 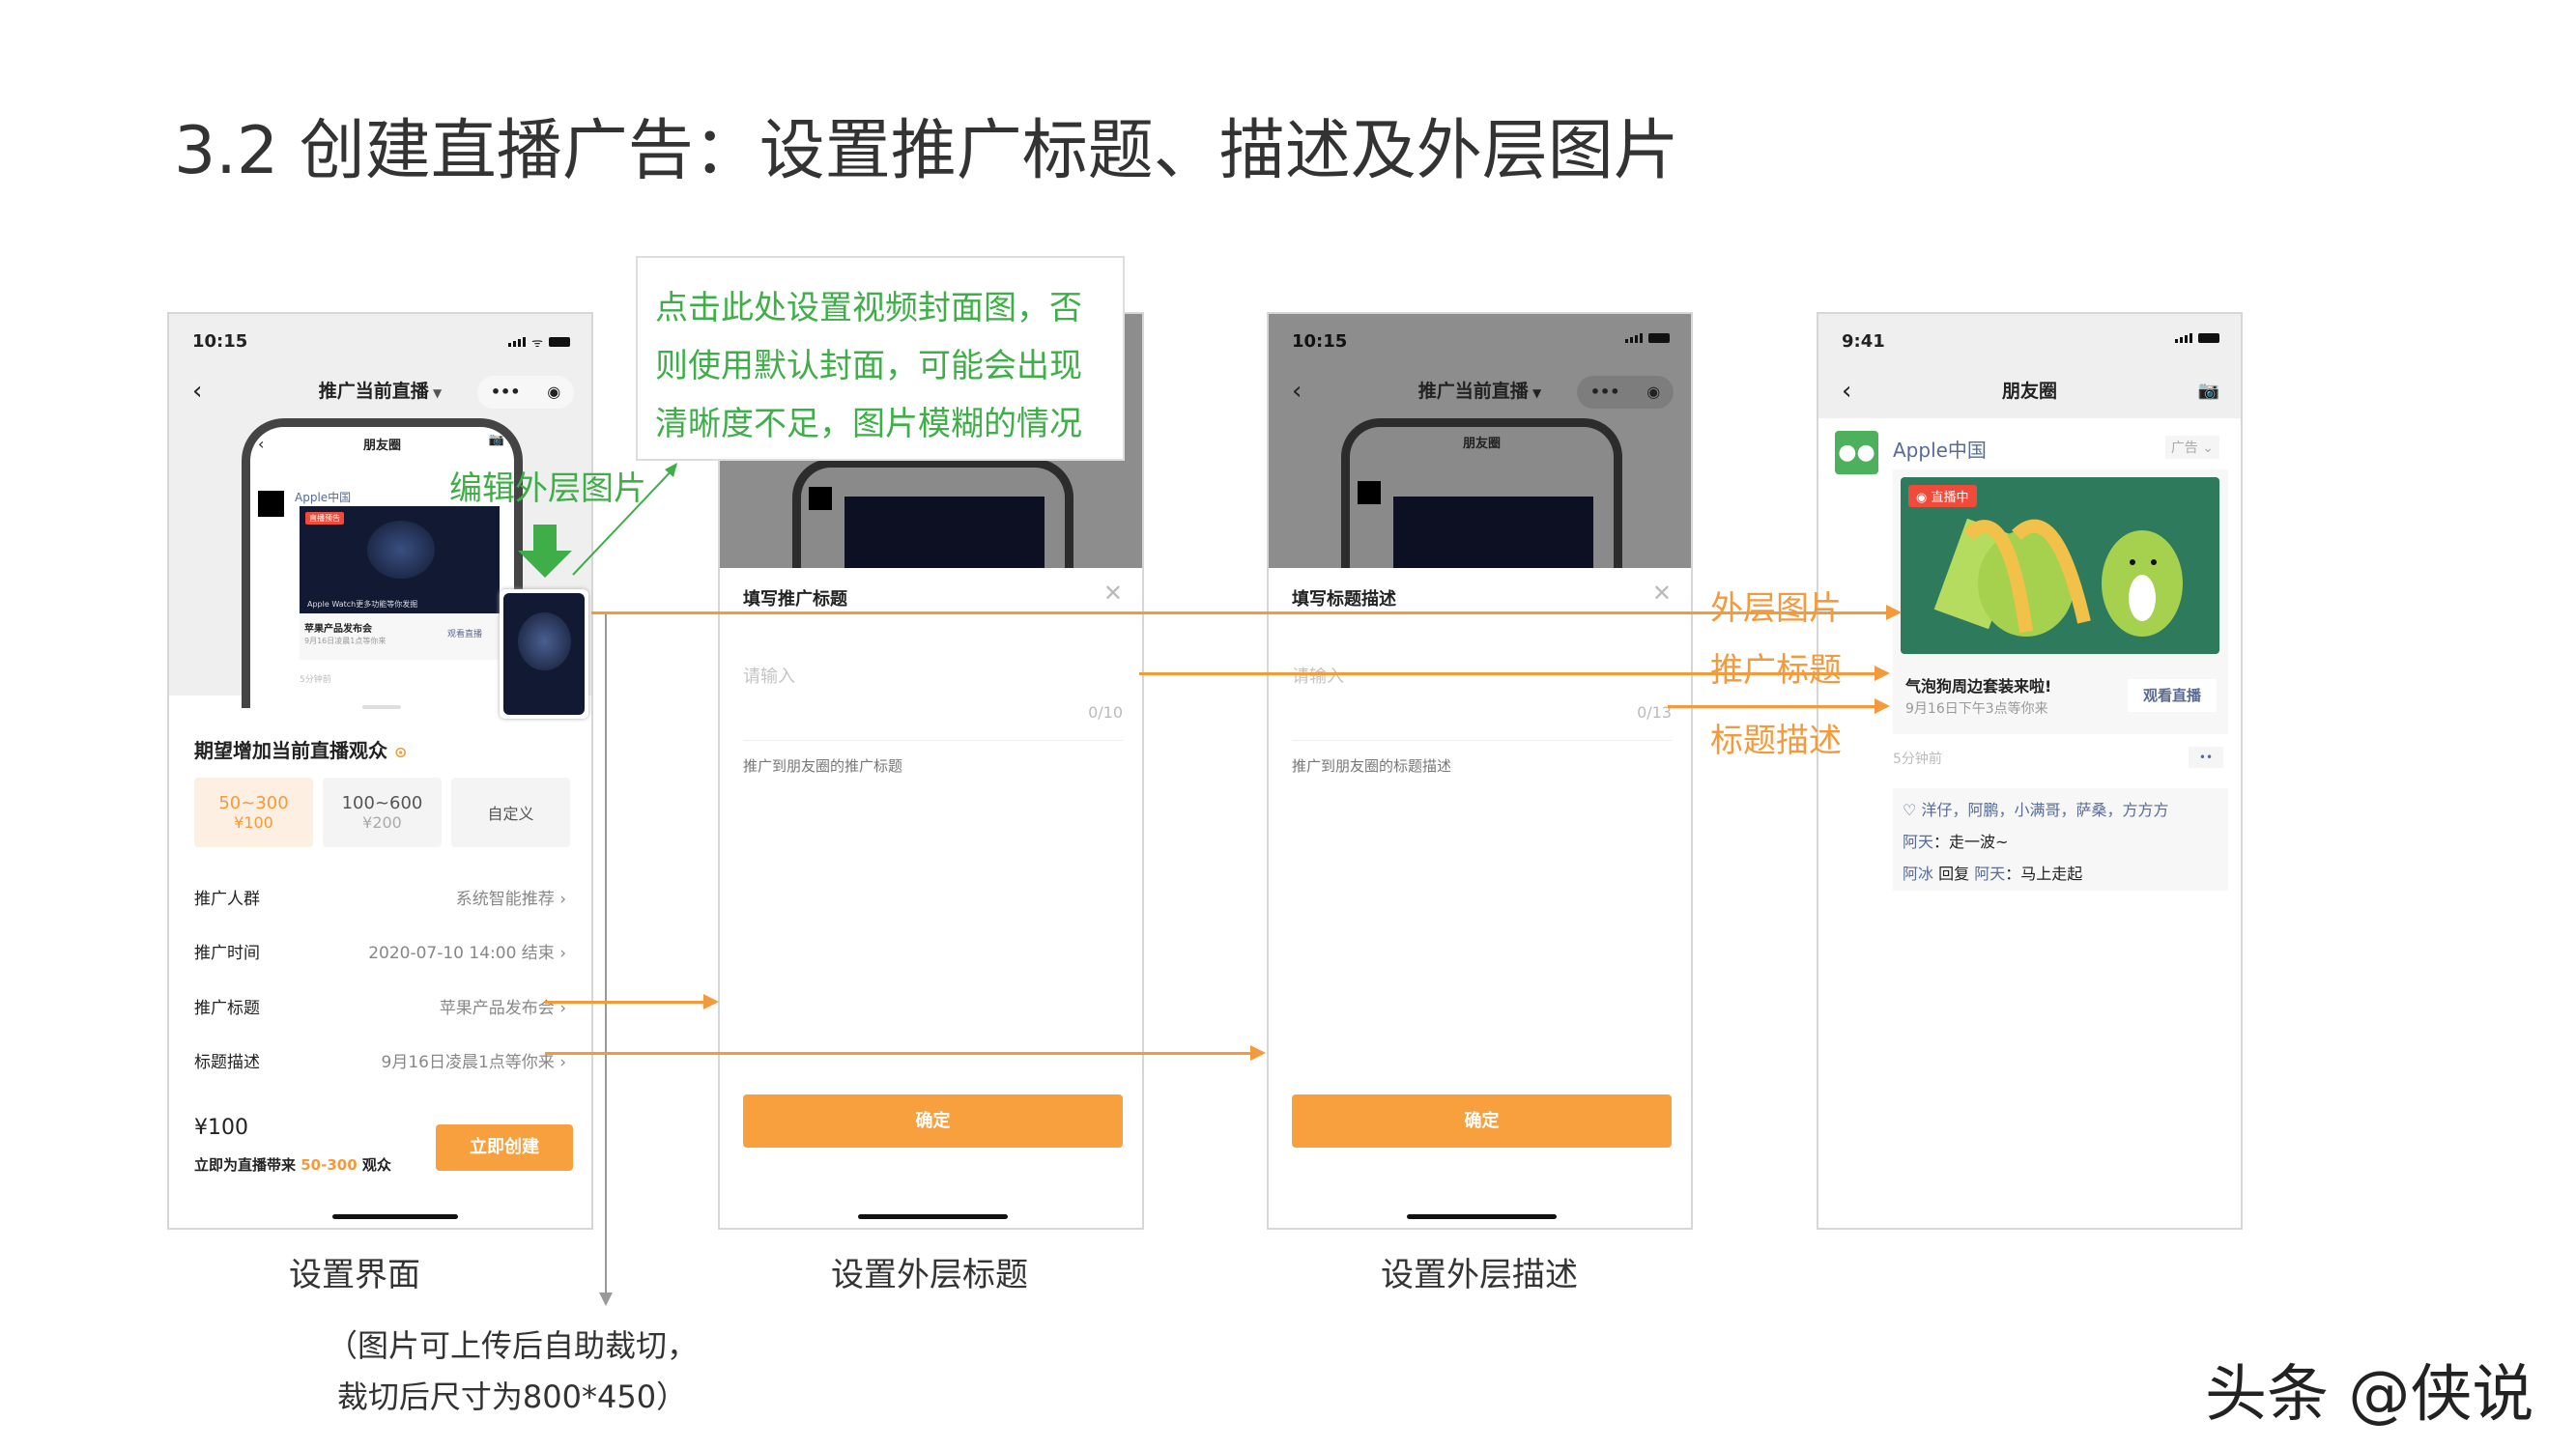 What do you see at coordinates (545, 551) in the screenshot?
I see `down-arrow-icon` at bounding box center [545, 551].